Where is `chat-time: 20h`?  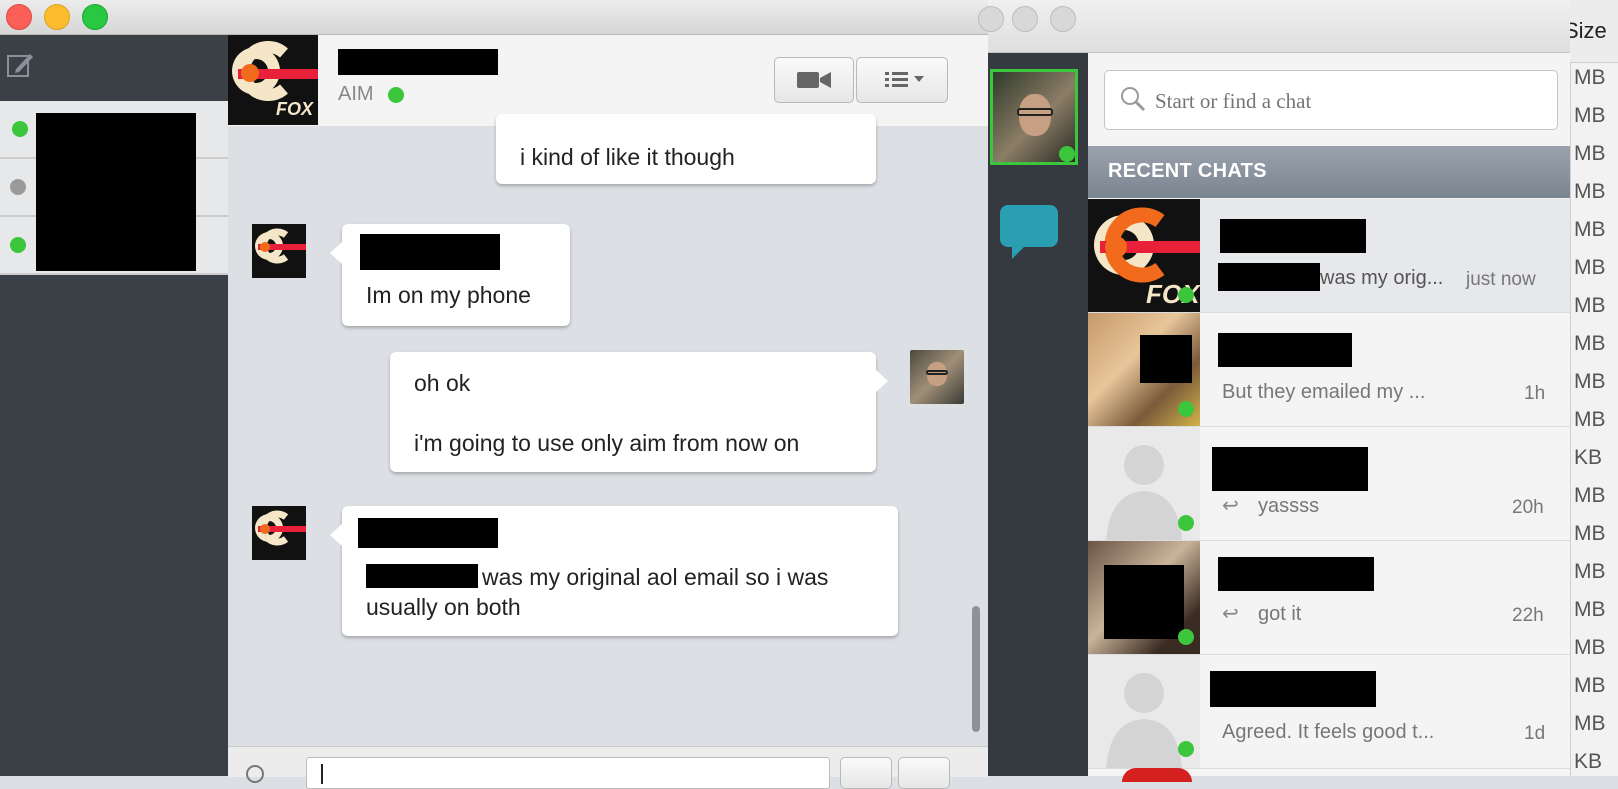
chat-time: 20h is located at coordinates (1528, 507).